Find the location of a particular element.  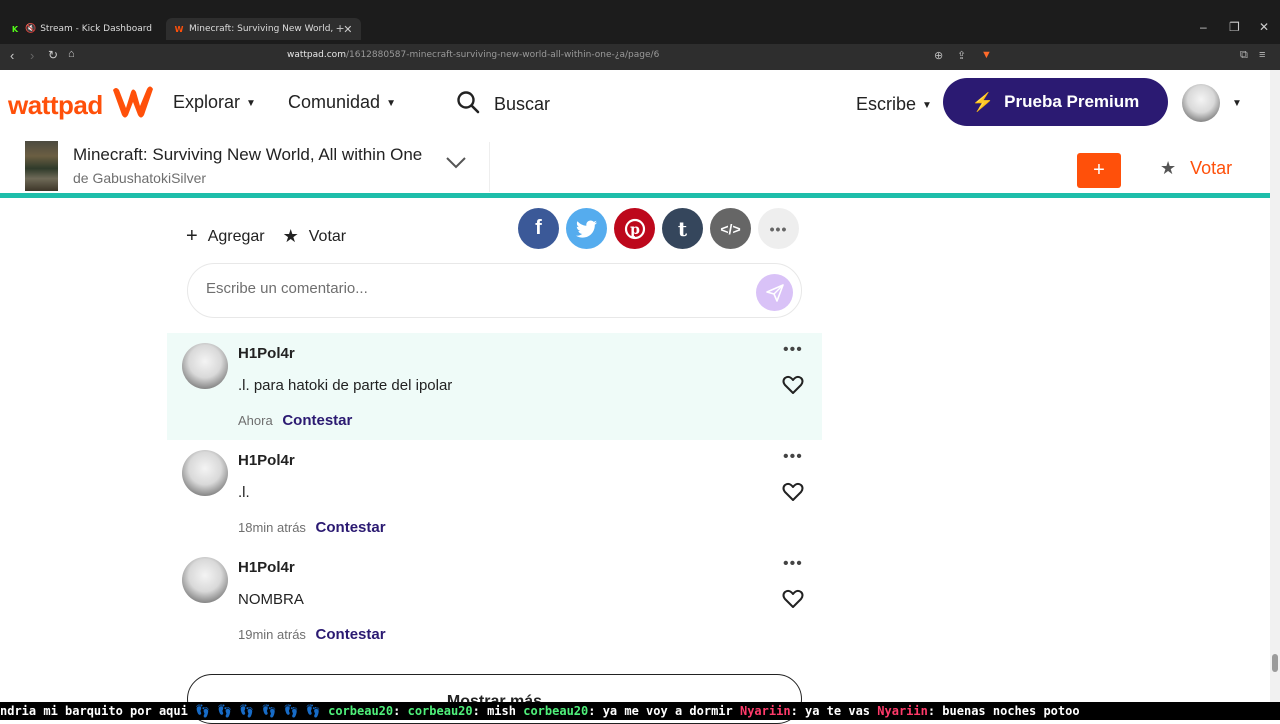

facebook-icon: f is located at coordinates (538, 228).